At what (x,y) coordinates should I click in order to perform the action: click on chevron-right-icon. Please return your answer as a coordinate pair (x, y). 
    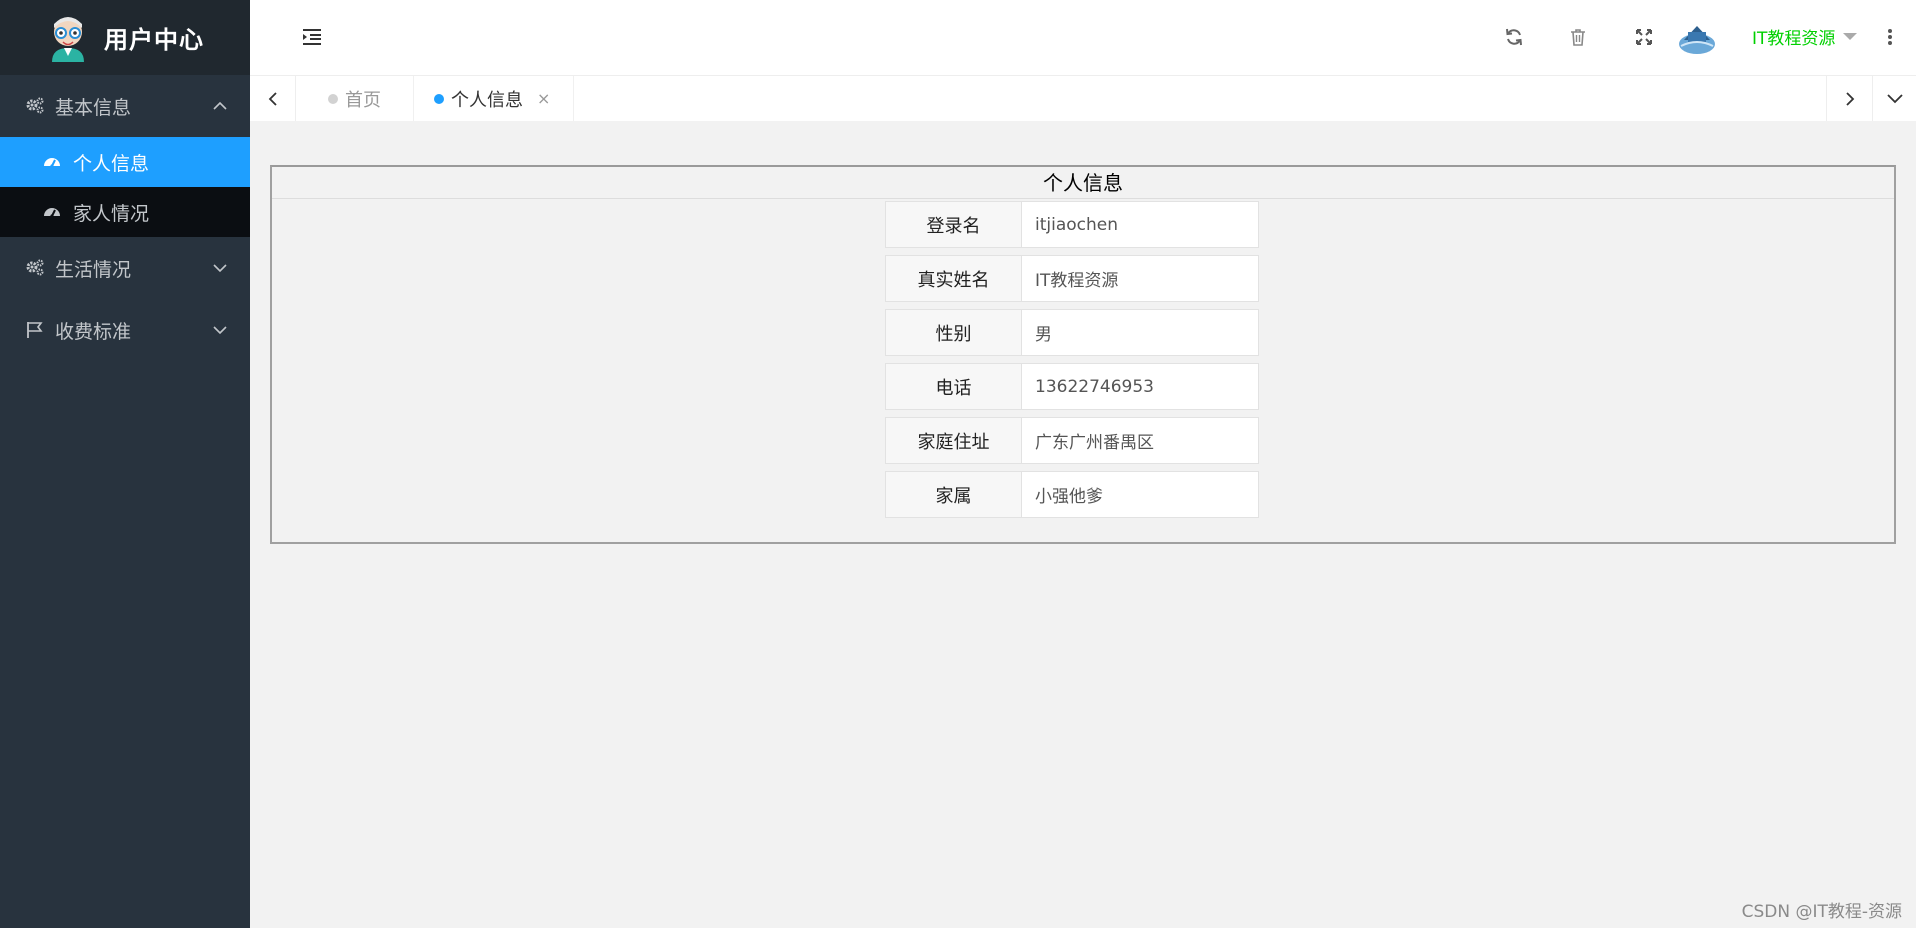
    Looking at the image, I should click on (1849, 98).